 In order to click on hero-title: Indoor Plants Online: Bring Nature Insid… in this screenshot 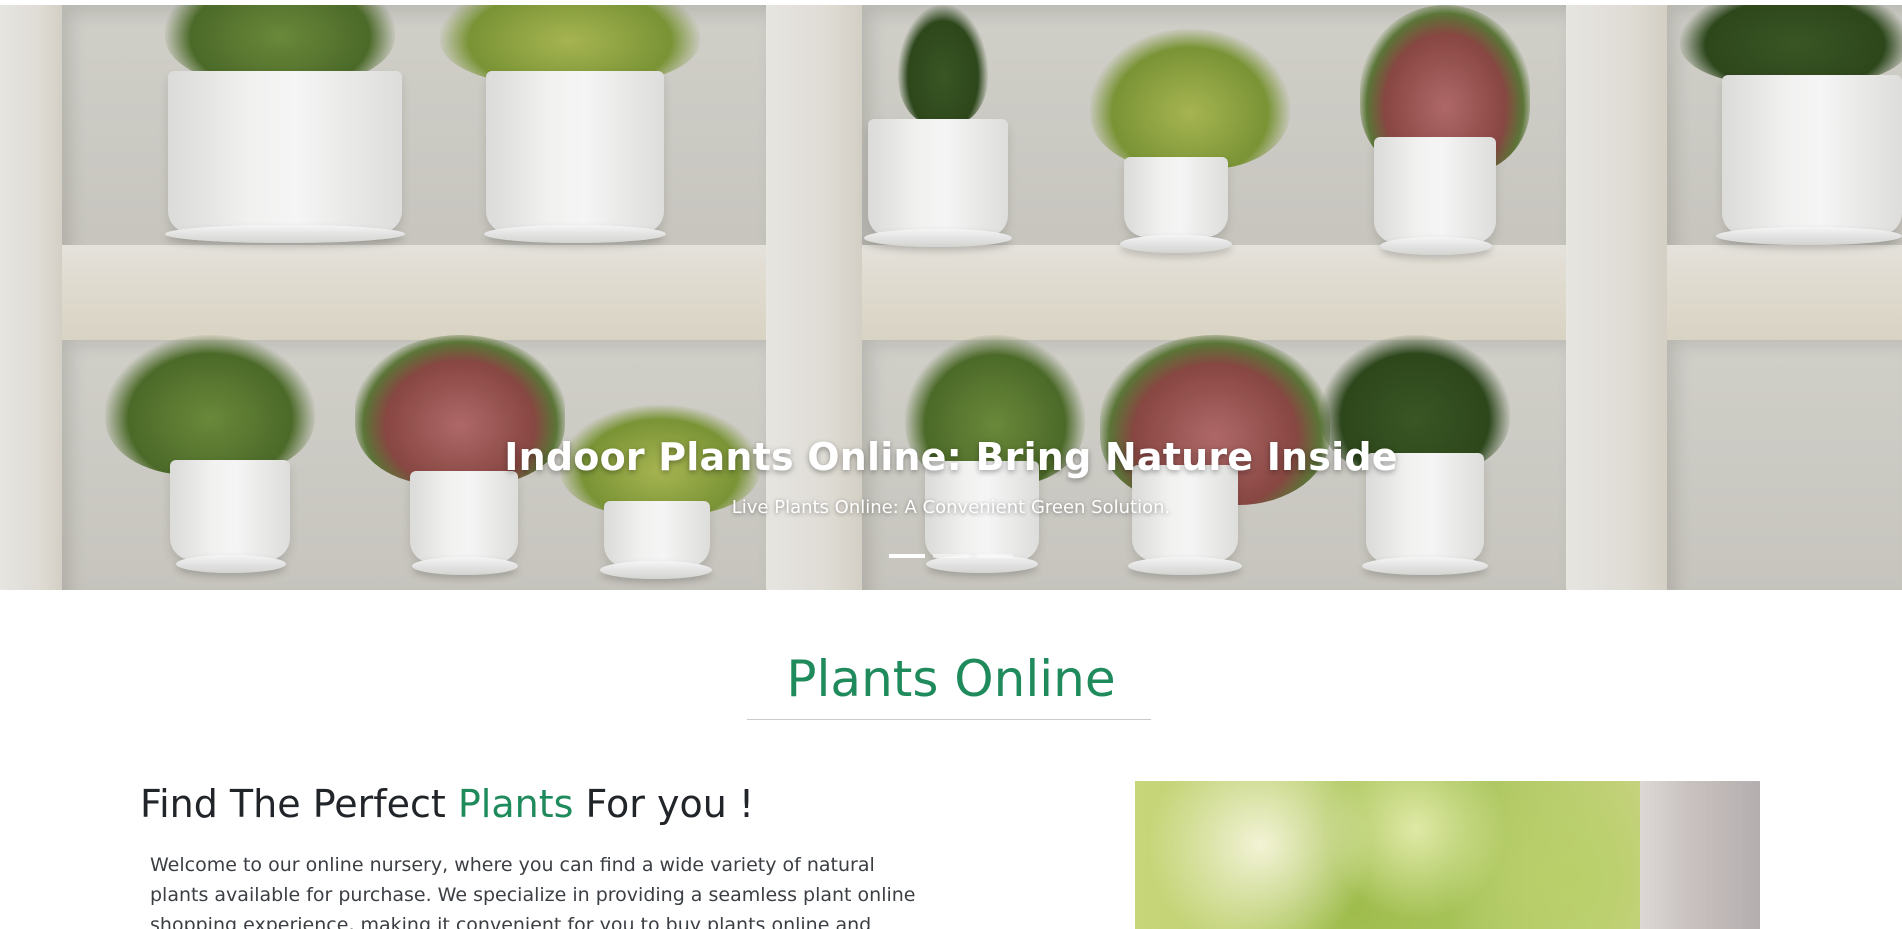, I will do `click(951, 457)`.